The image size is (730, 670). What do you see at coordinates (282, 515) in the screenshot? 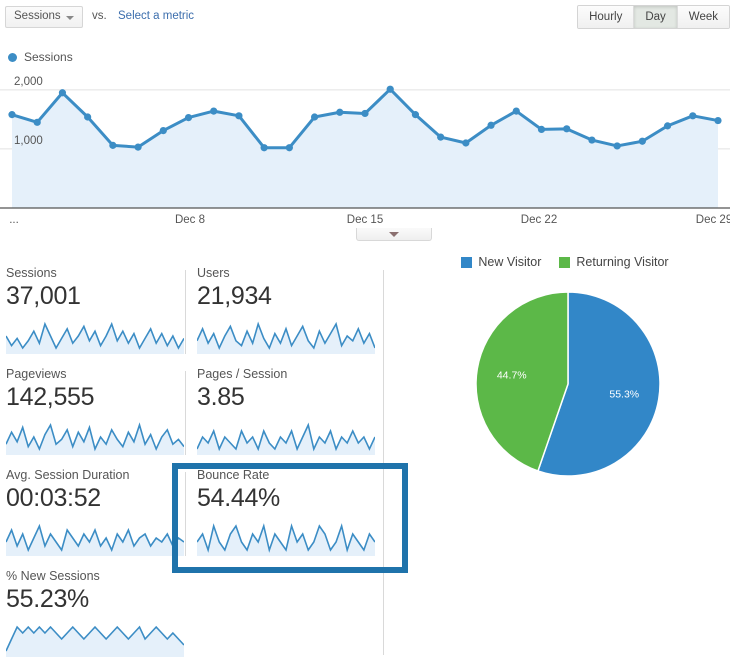
I see `metric-card-bounce-rate: Bounce Rate 54.44%` at bounding box center [282, 515].